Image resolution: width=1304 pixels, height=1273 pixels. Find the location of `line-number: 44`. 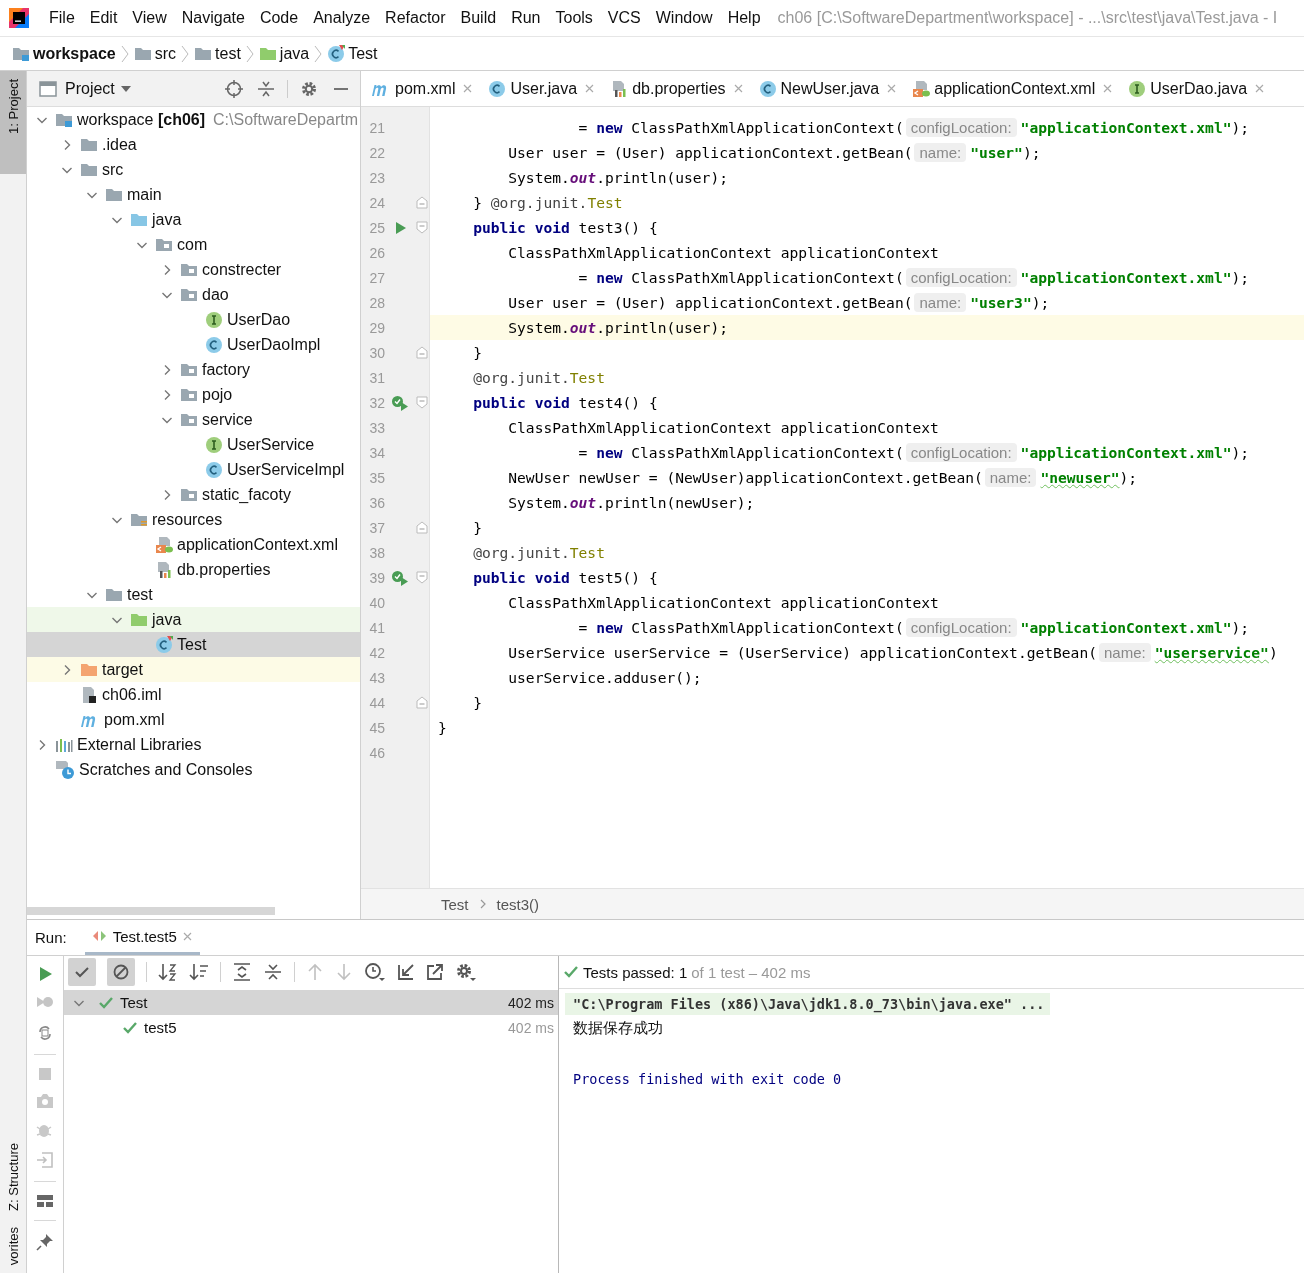

line-number: 44 is located at coordinates (376, 702).